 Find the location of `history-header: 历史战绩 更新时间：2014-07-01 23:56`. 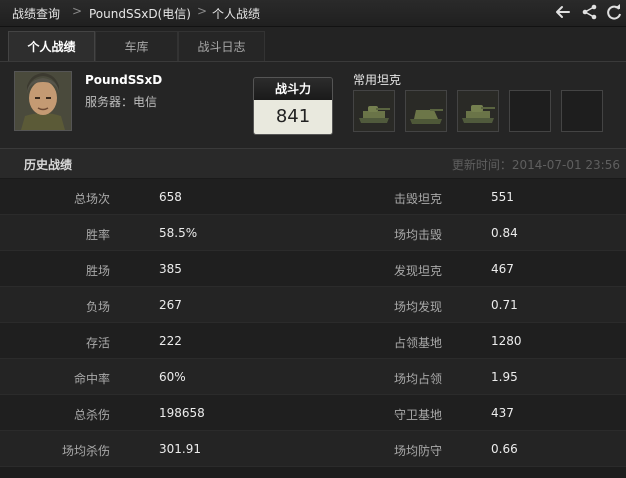

history-header: 历史战绩 更新时间：2014-07-01 23:56 is located at coordinates (313, 164).